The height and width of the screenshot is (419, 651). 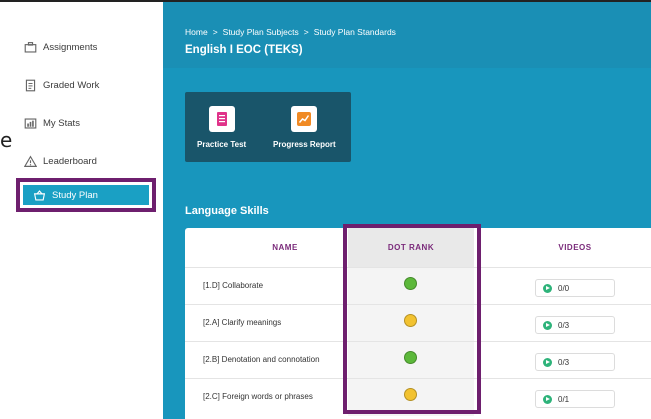 I want to click on warning-triangle-icon, so click(x=30, y=161).